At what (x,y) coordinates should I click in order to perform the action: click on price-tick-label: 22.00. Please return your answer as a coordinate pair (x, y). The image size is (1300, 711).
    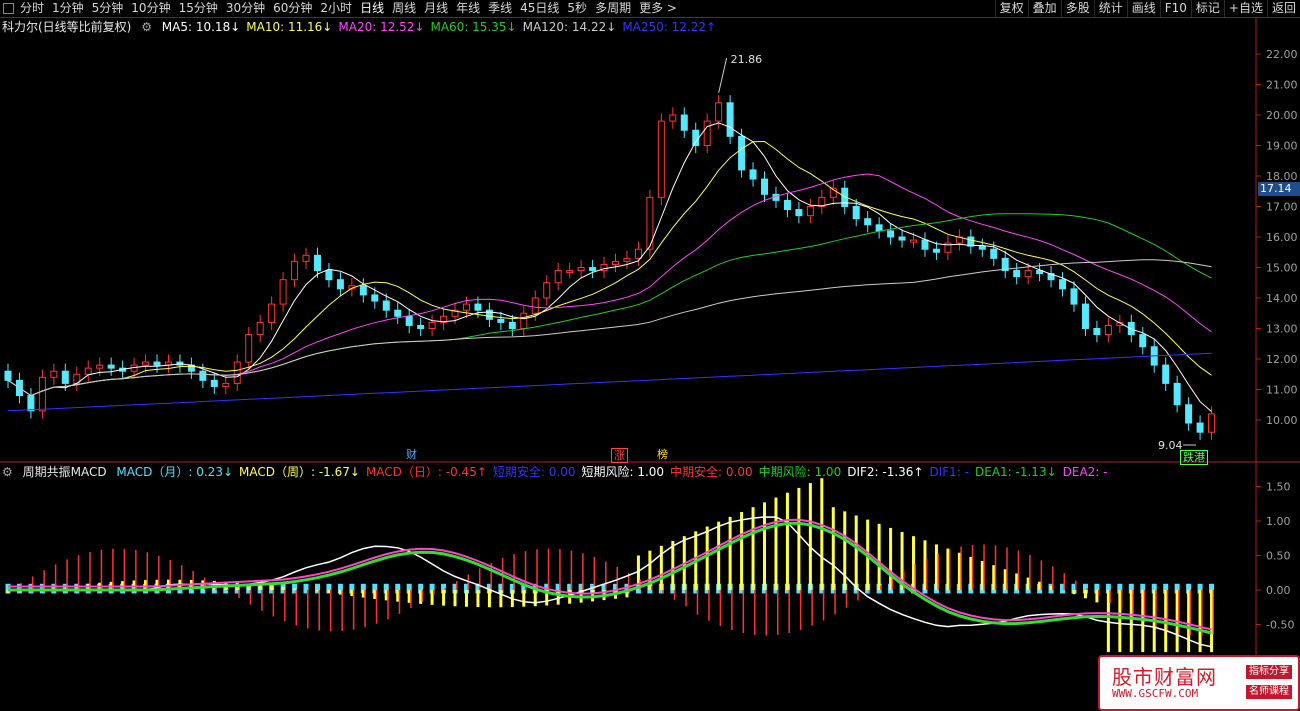
    Looking at the image, I should click on (1282, 54).